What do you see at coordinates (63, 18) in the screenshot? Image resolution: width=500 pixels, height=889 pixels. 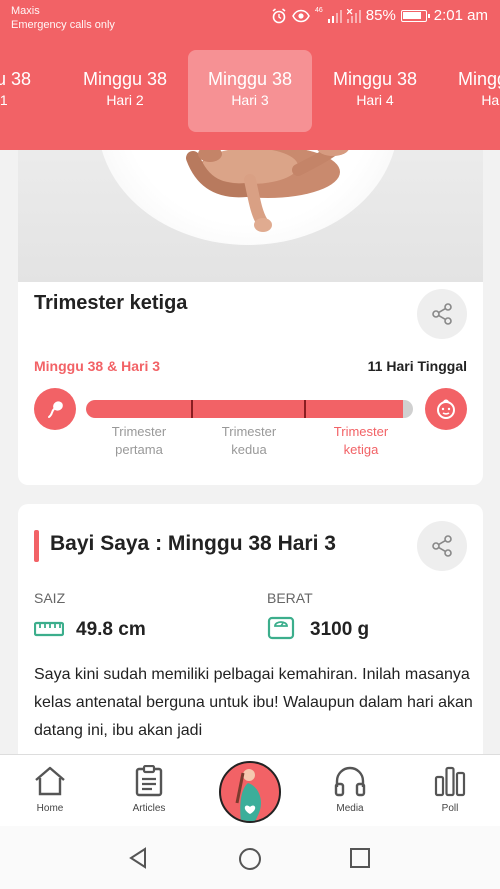 I see `carrier-info: Maxis Emergency calls only` at bounding box center [63, 18].